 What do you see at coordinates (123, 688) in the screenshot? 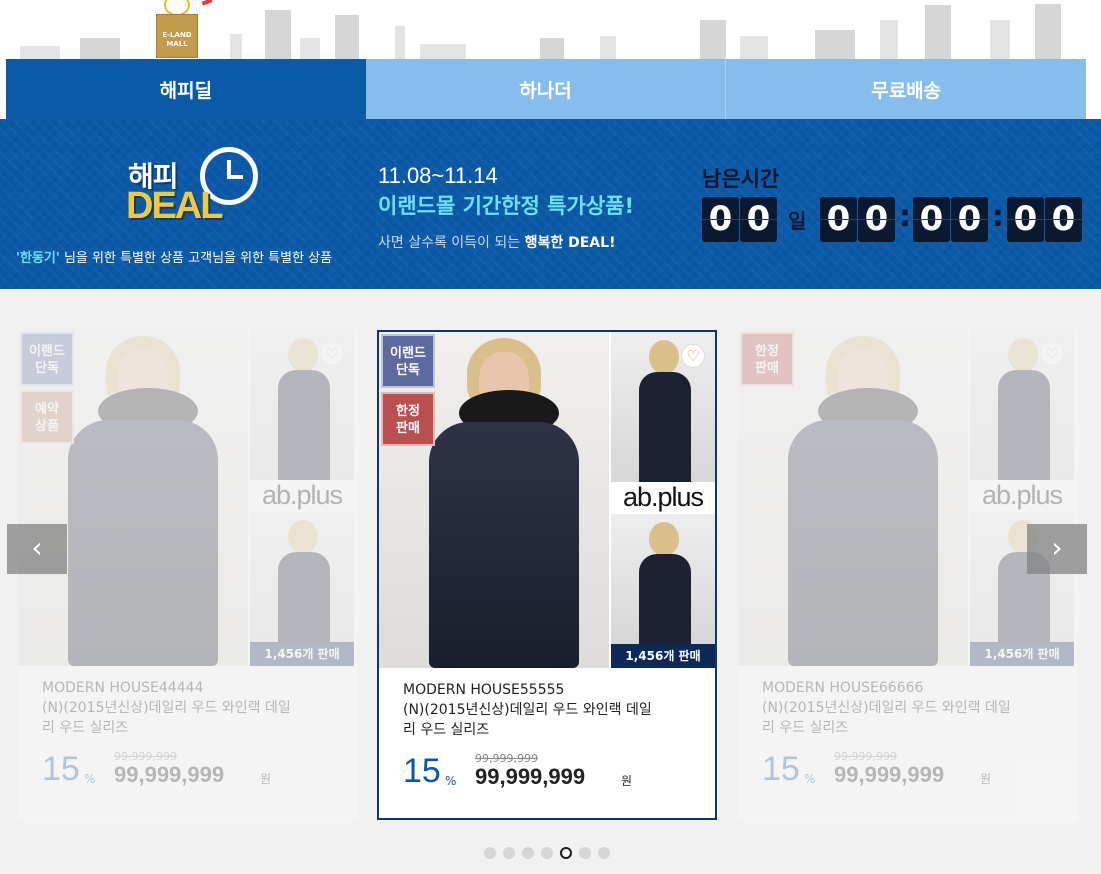
I see `product-title: MODERN HOUSE44444` at bounding box center [123, 688].